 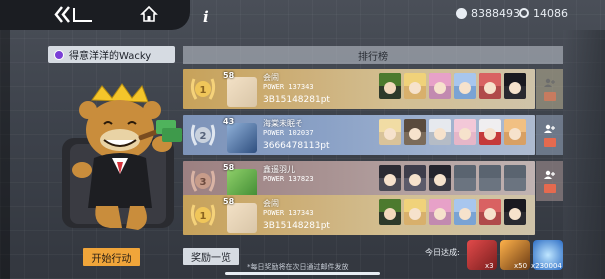 I want to click on player-name: 得意洋洋的Wacky, so click(x=110, y=56).